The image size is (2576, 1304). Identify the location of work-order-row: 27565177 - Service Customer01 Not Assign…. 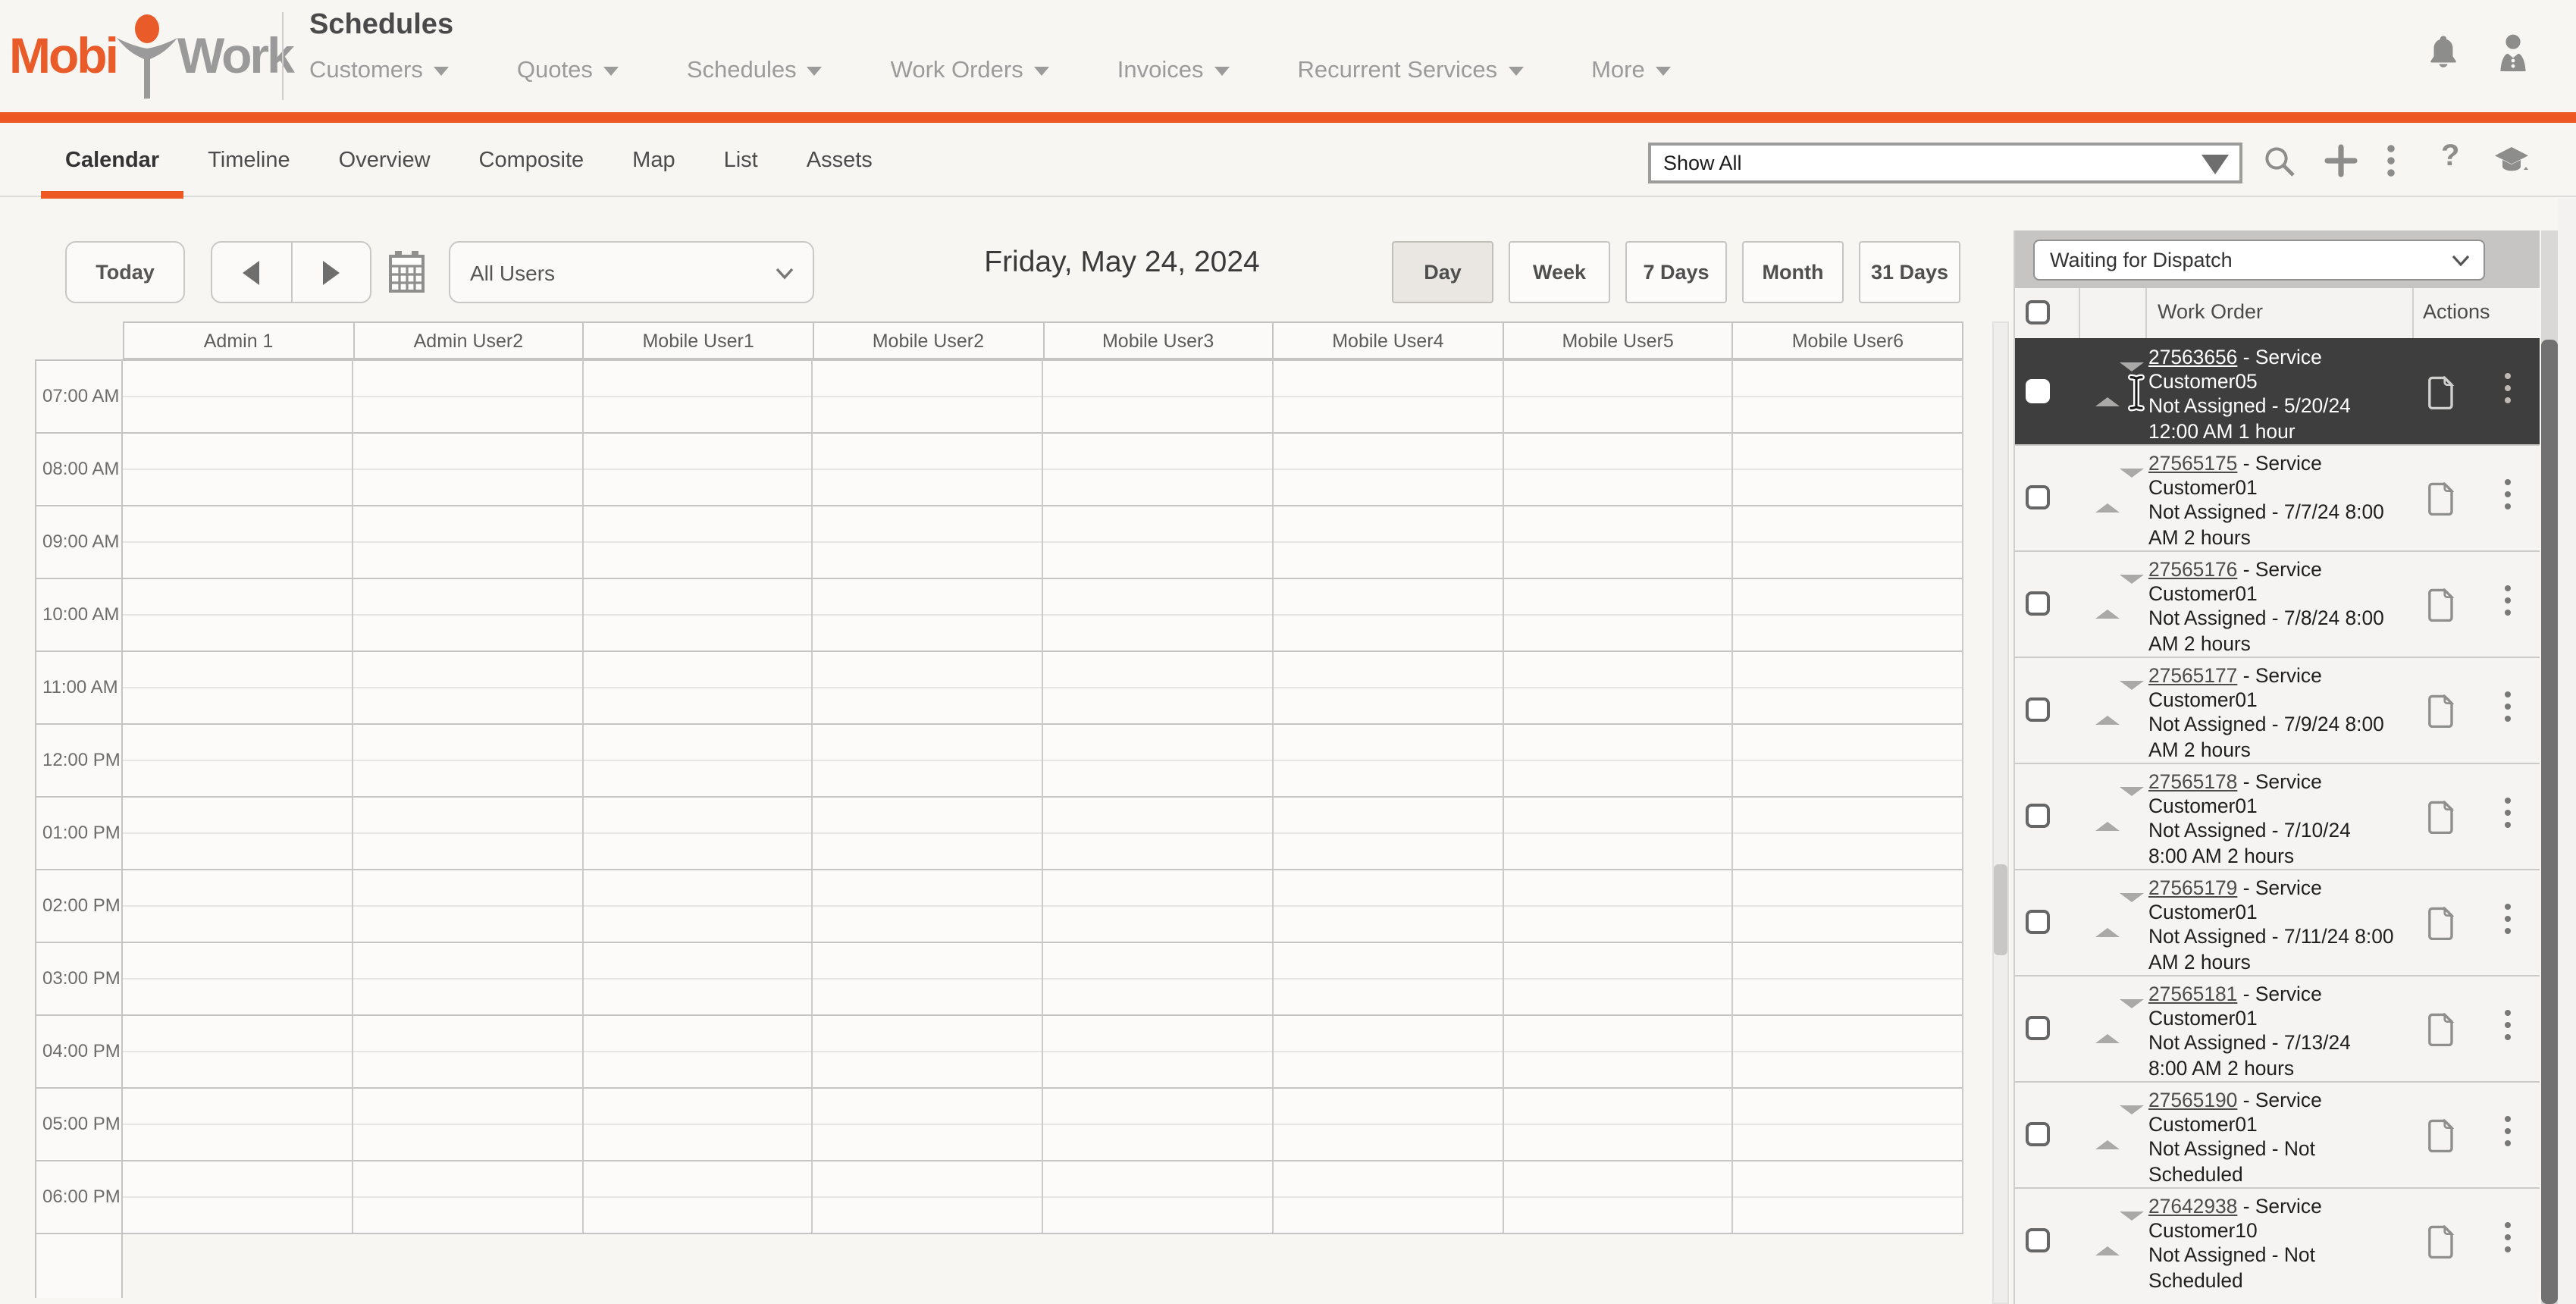
(2277, 710).